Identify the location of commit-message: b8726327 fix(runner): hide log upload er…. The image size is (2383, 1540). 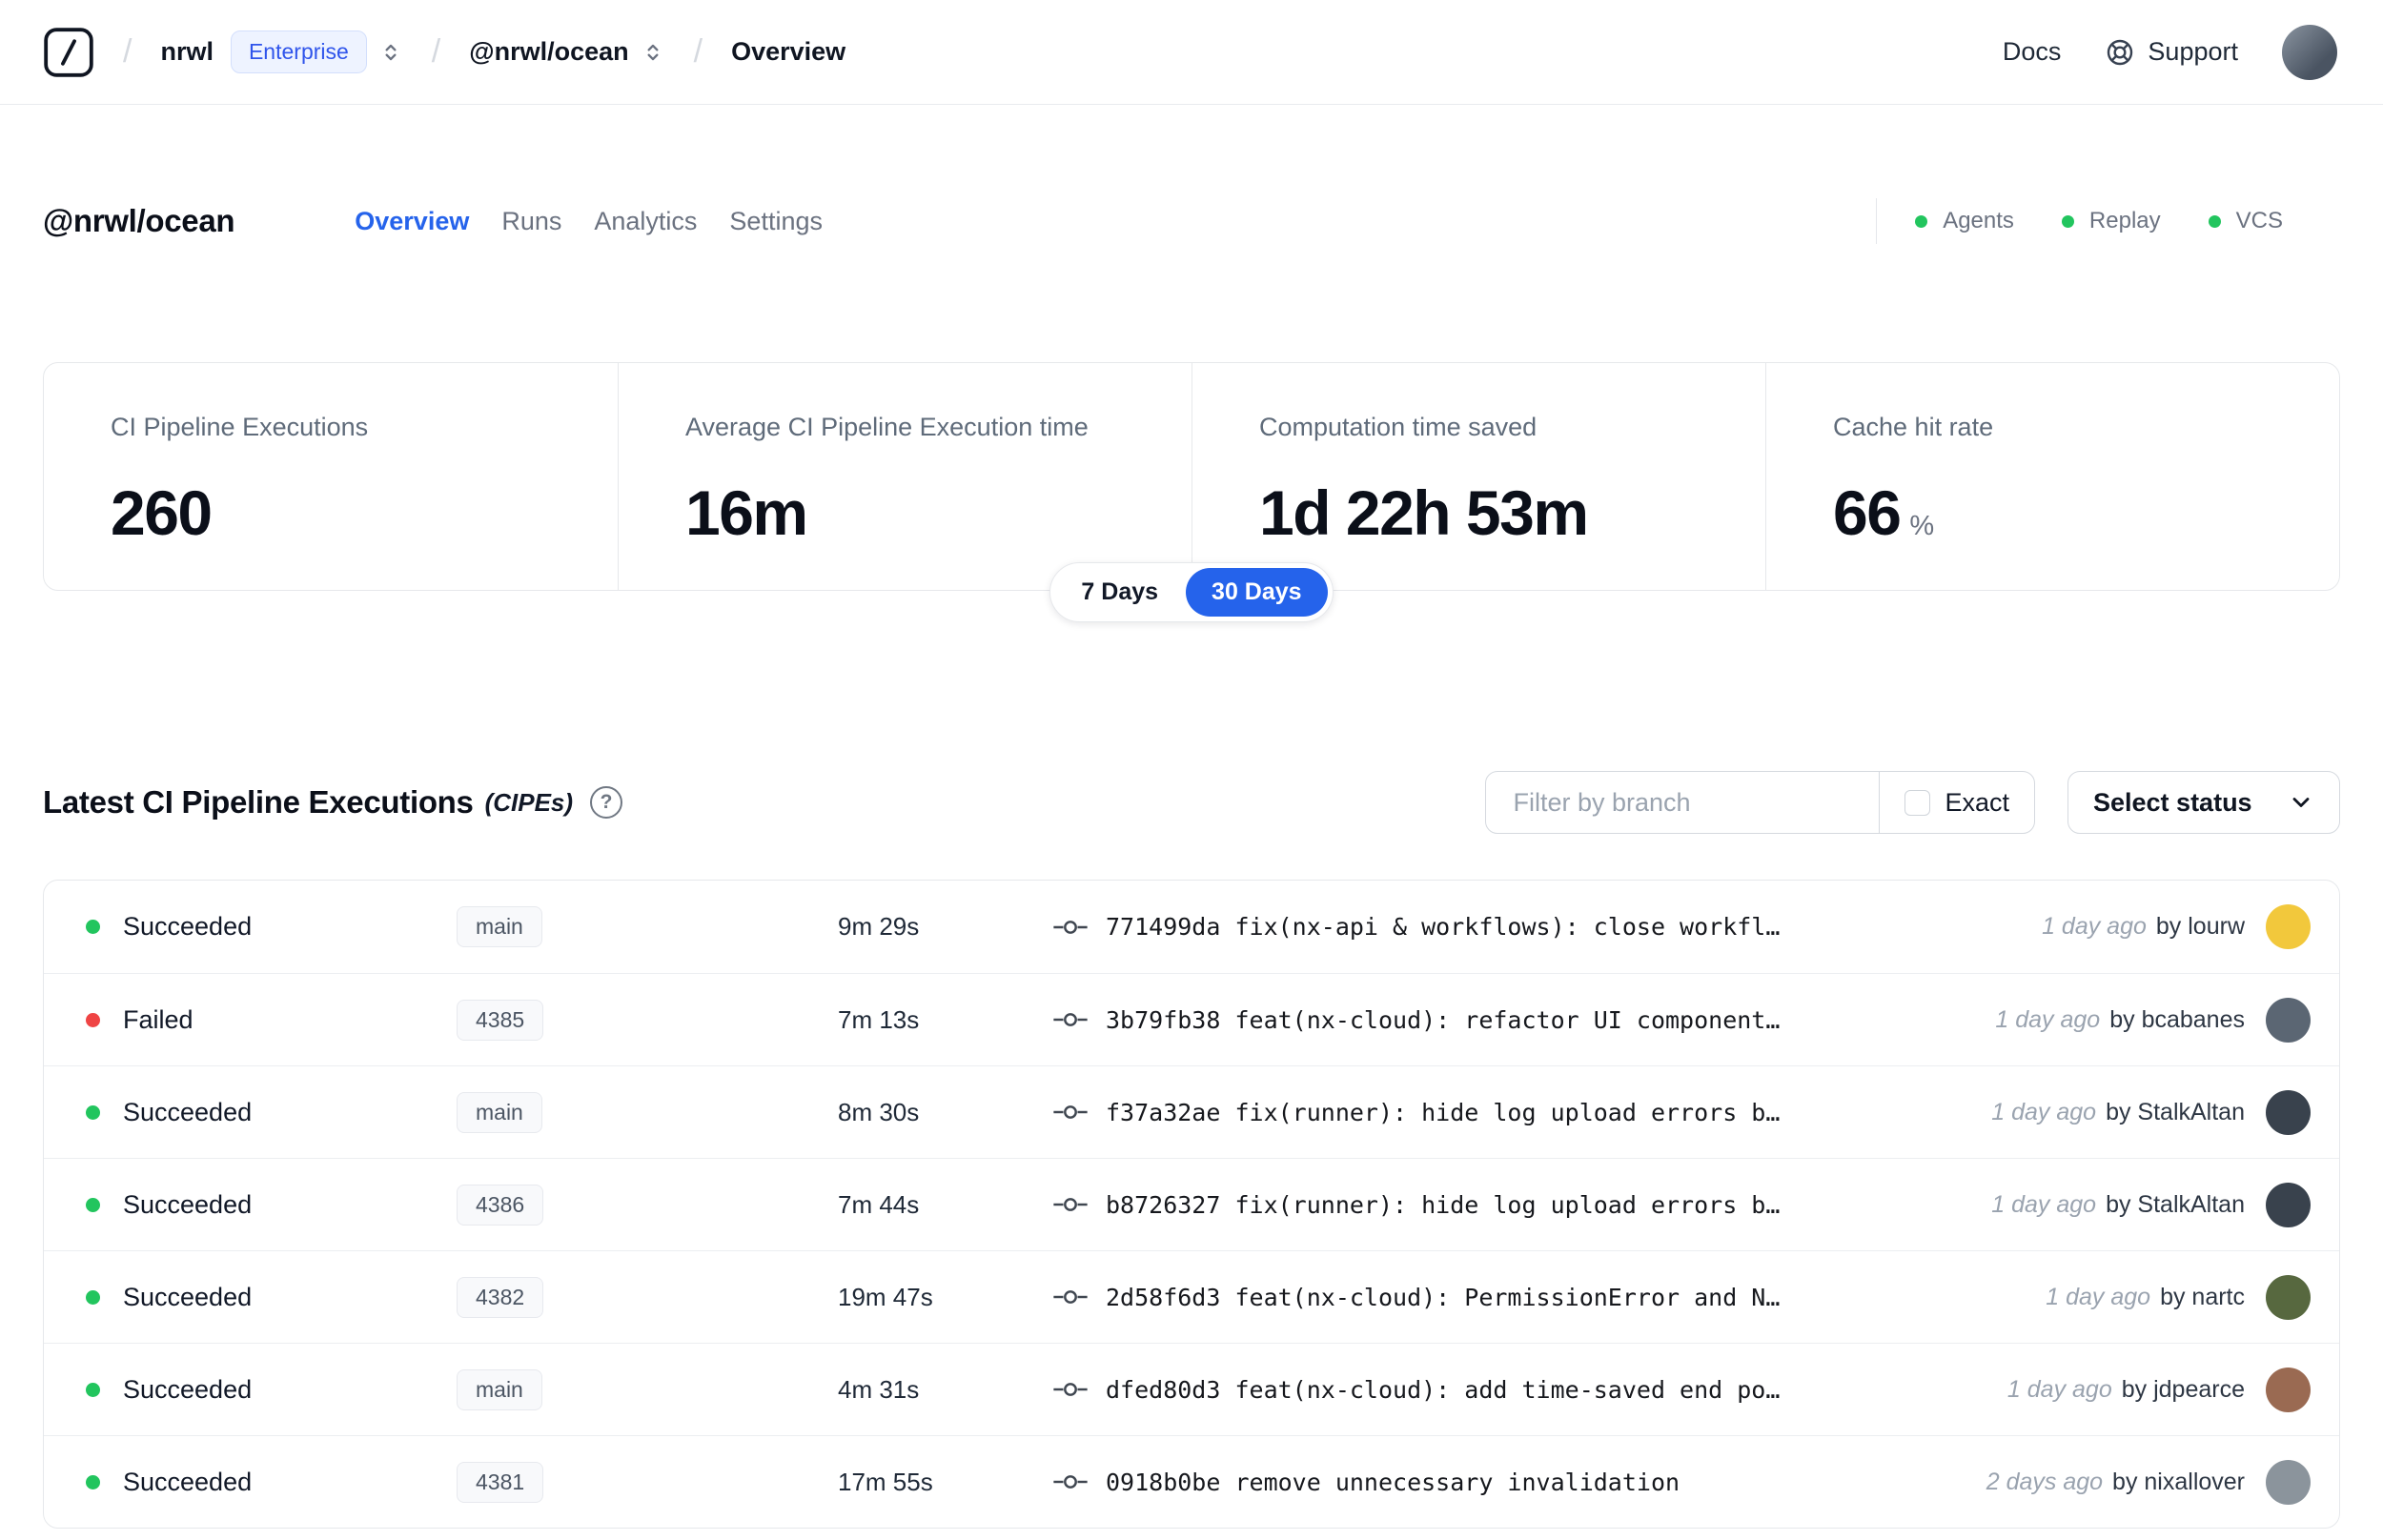
(1549, 1205).